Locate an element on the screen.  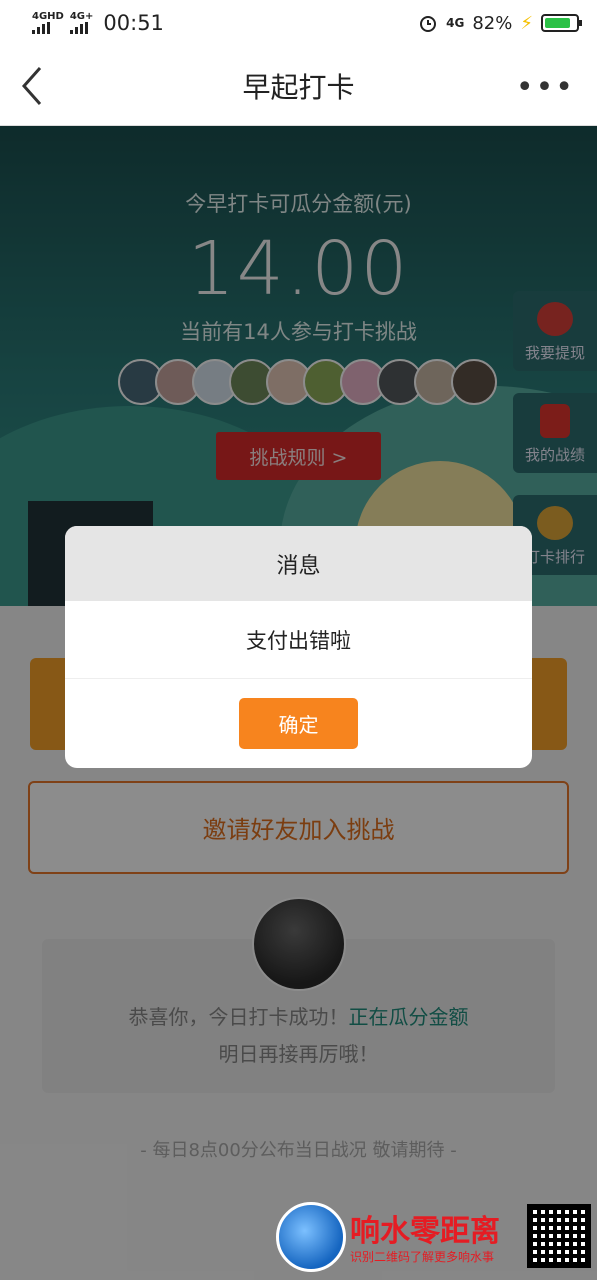
dialog-title: 消息 is located at coordinates (298, 563).